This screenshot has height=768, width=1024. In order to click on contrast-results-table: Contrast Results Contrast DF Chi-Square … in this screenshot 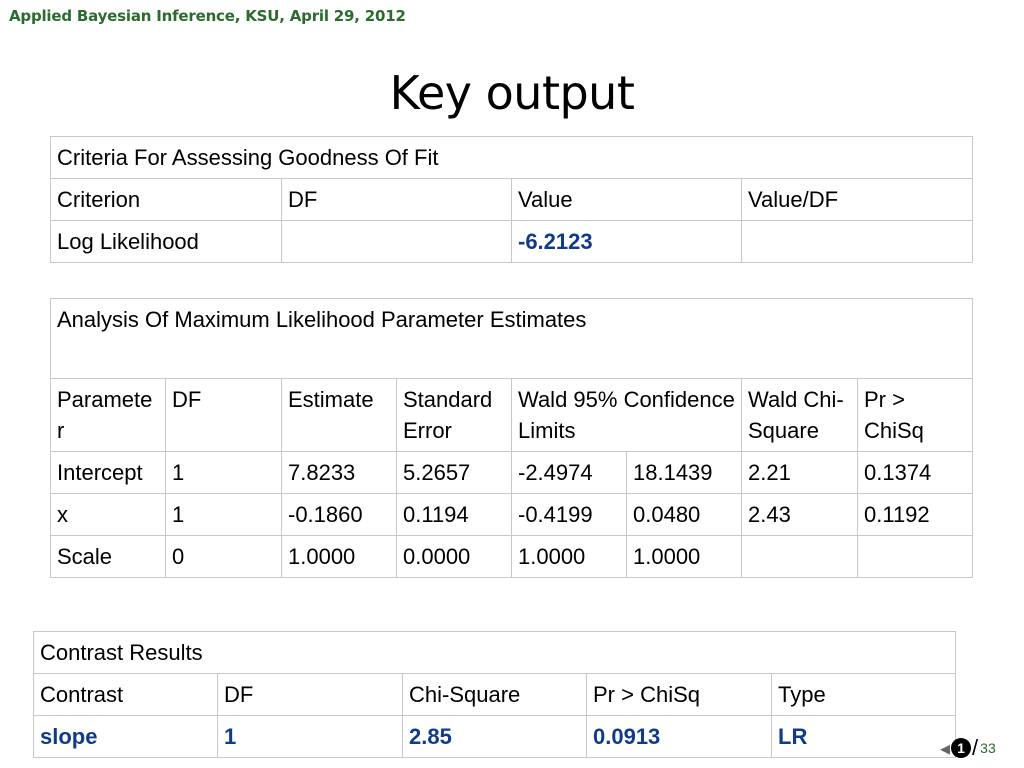, I will do `click(494, 694)`.